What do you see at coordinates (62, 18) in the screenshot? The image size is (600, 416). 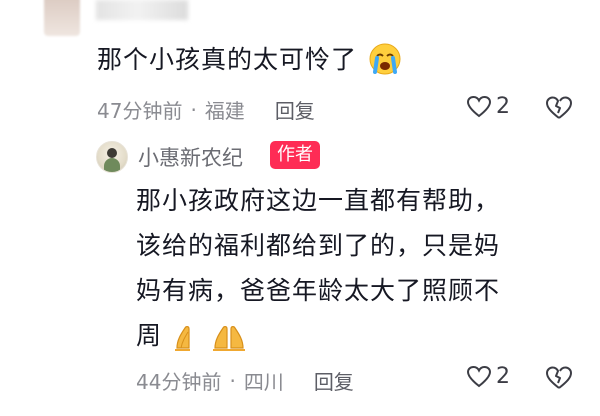 I see `blurred-avatar` at bounding box center [62, 18].